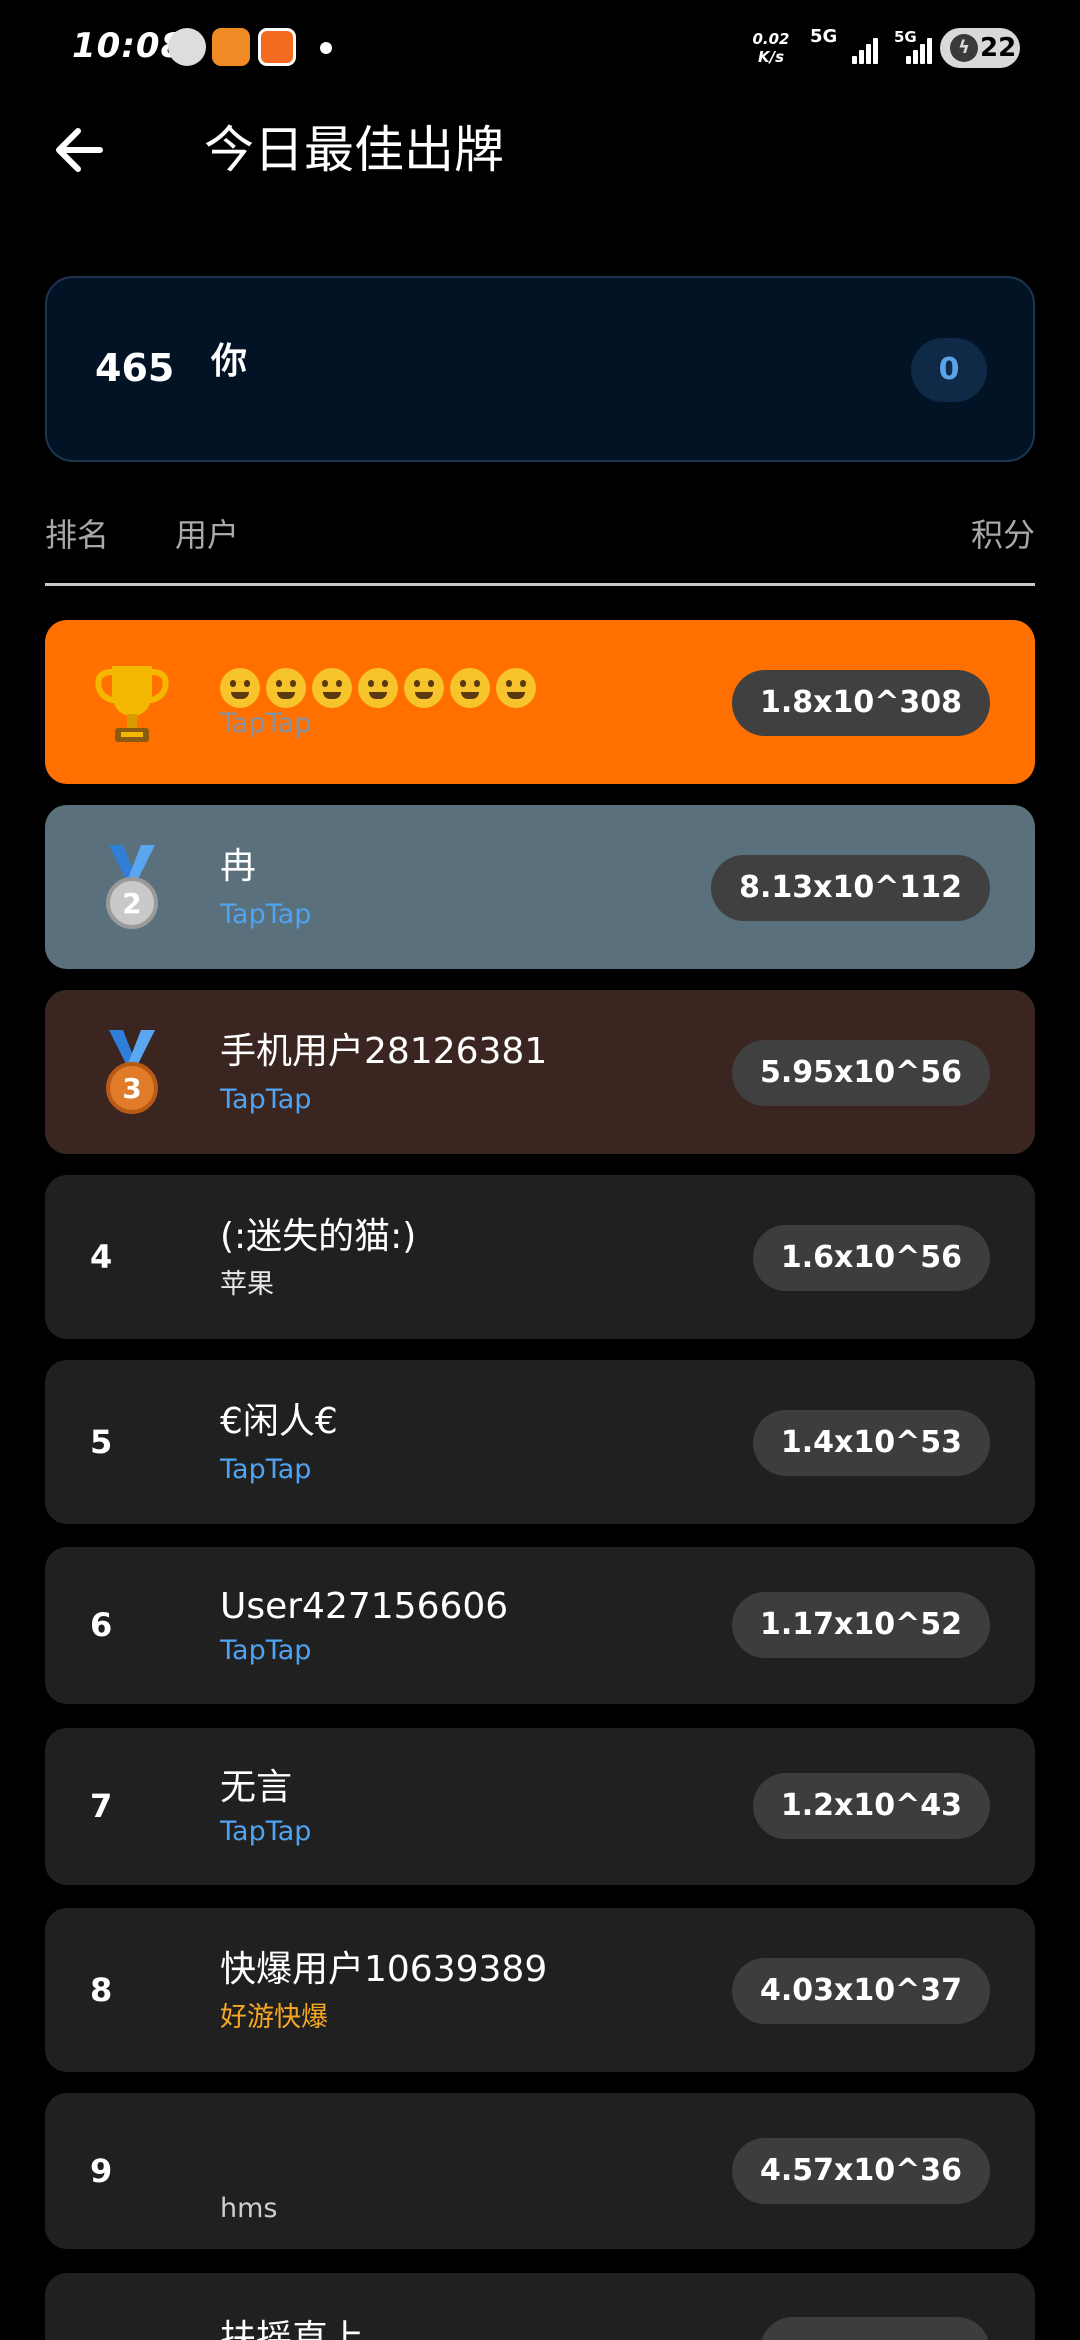 The width and height of the screenshot is (1080, 2340). What do you see at coordinates (229, 361) in the screenshot?
I see `my-name: 你` at bounding box center [229, 361].